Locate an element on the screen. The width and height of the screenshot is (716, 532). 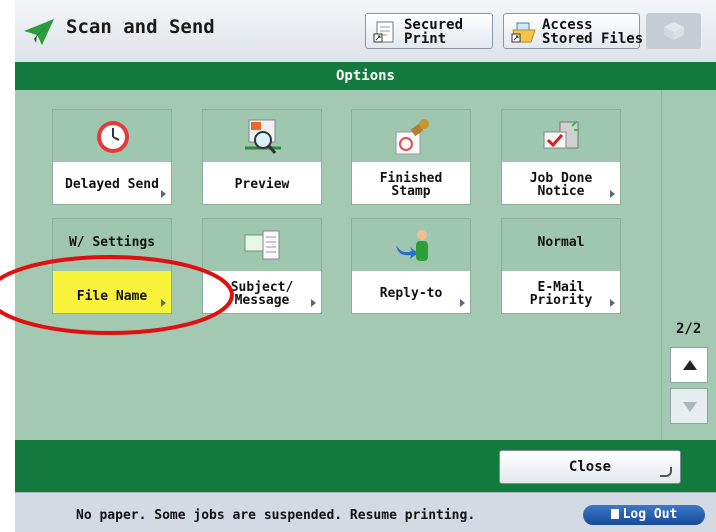
log-out-label: Log Out is located at coordinates (650, 514).